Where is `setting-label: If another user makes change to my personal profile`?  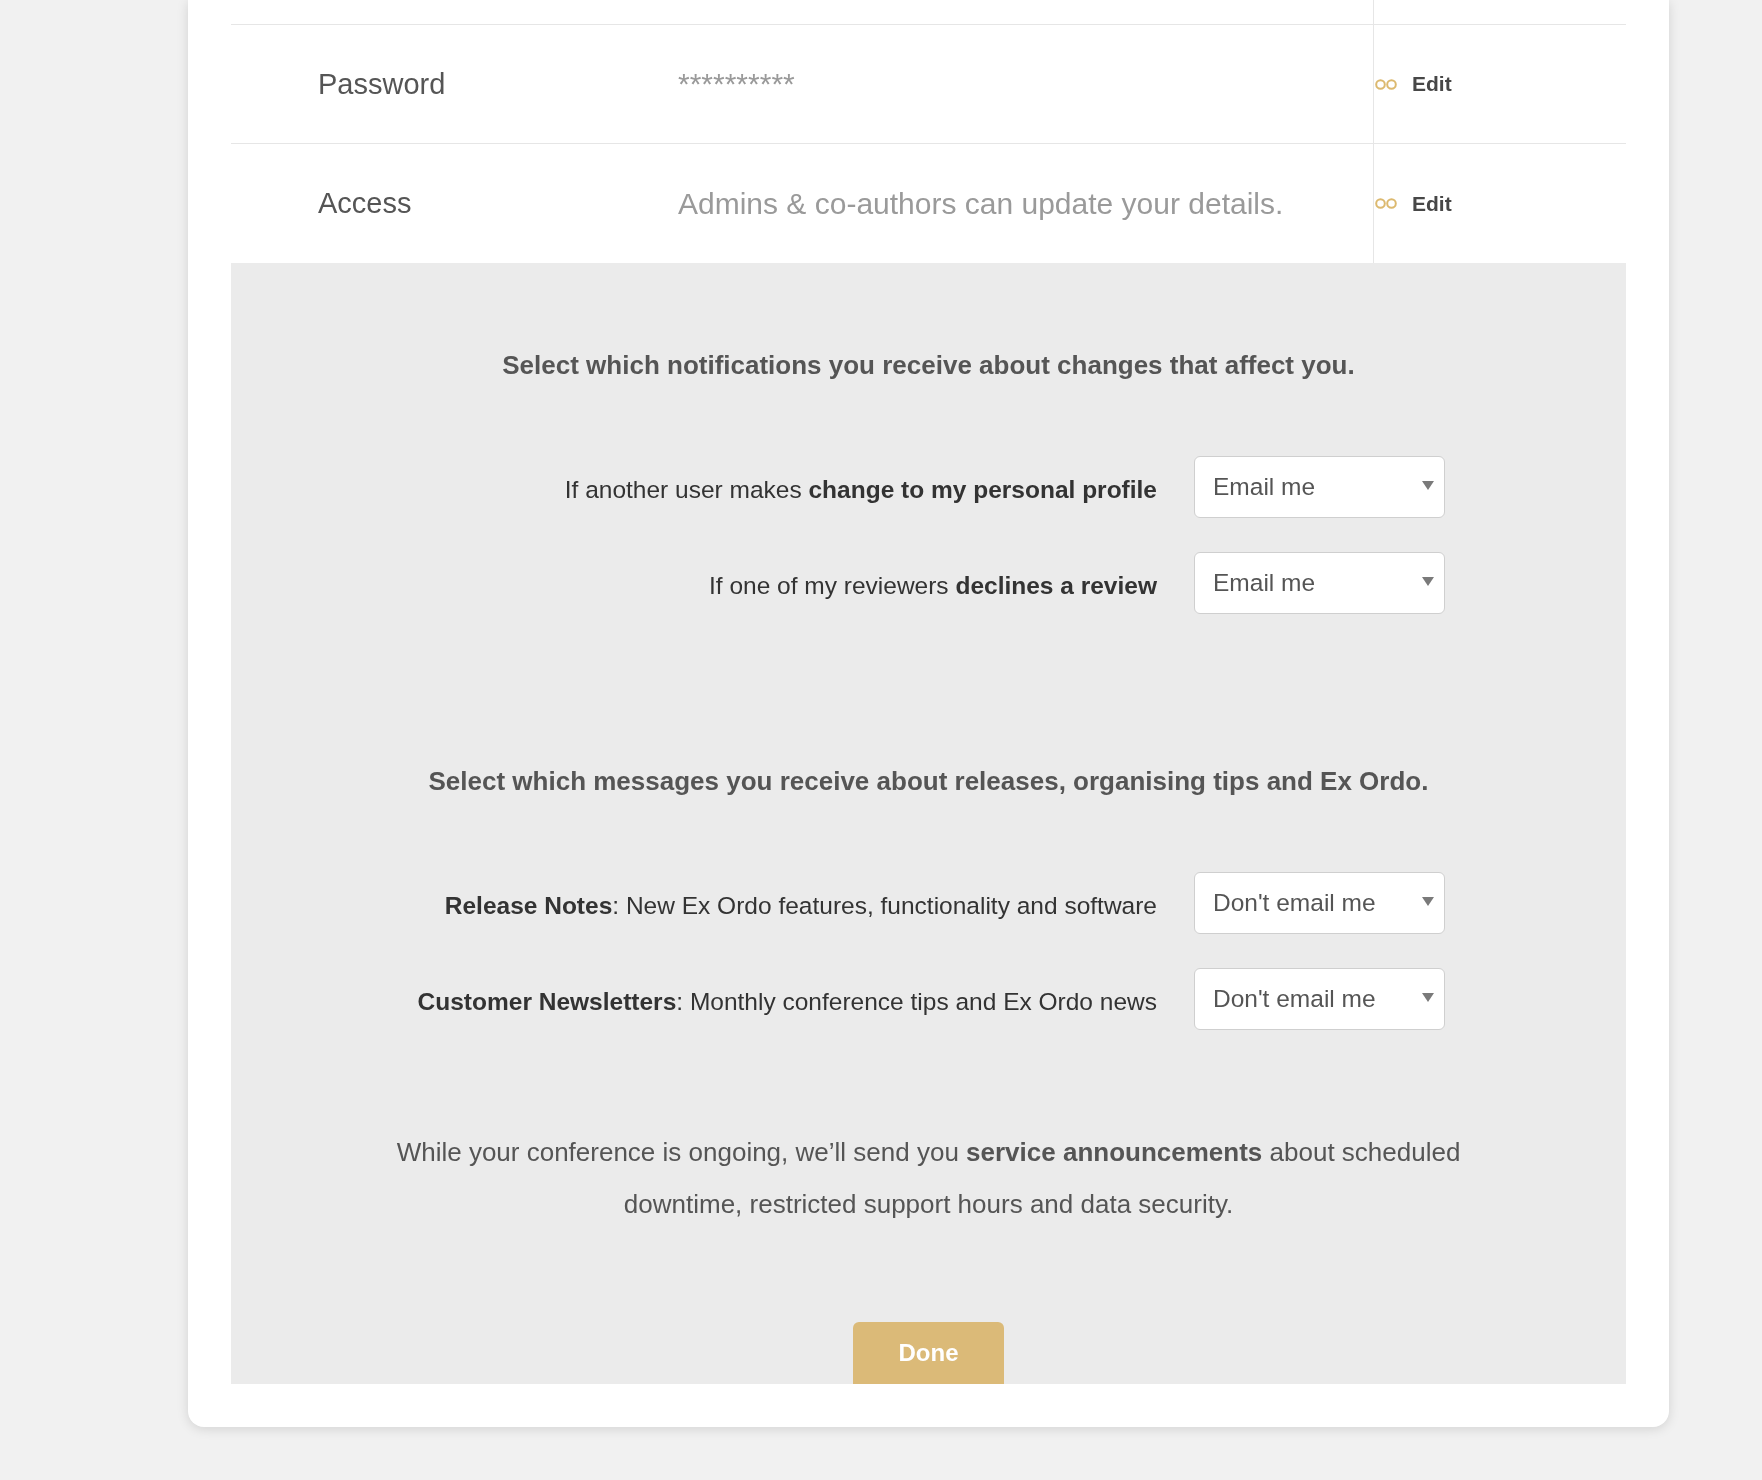
setting-label: If another user makes change to my personal profile is located at coordinates (860, 489).